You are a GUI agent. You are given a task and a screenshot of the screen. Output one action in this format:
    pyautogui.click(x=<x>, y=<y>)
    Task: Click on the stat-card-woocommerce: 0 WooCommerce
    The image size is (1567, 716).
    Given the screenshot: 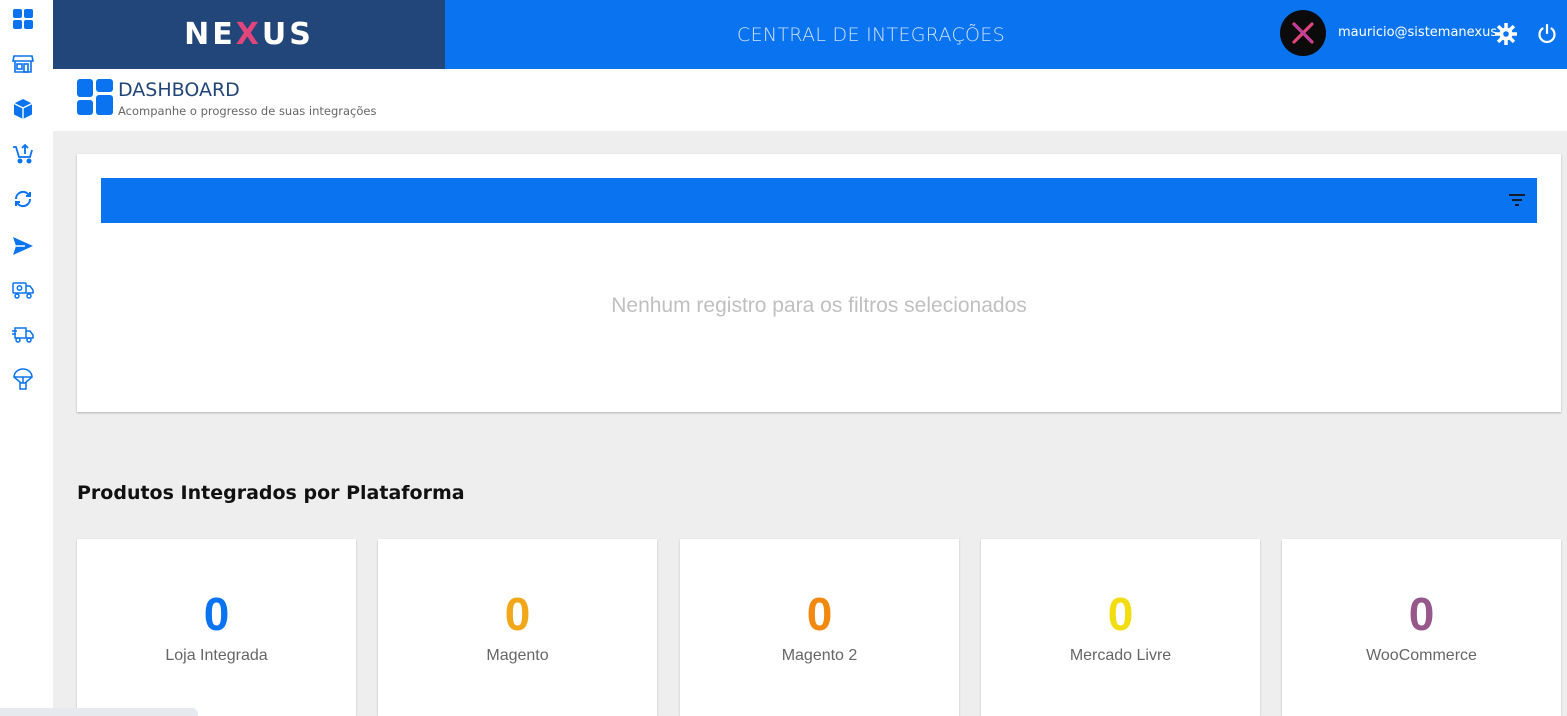 What is the action you would take?
    pyautogui.click(x=1421, y=627)
    